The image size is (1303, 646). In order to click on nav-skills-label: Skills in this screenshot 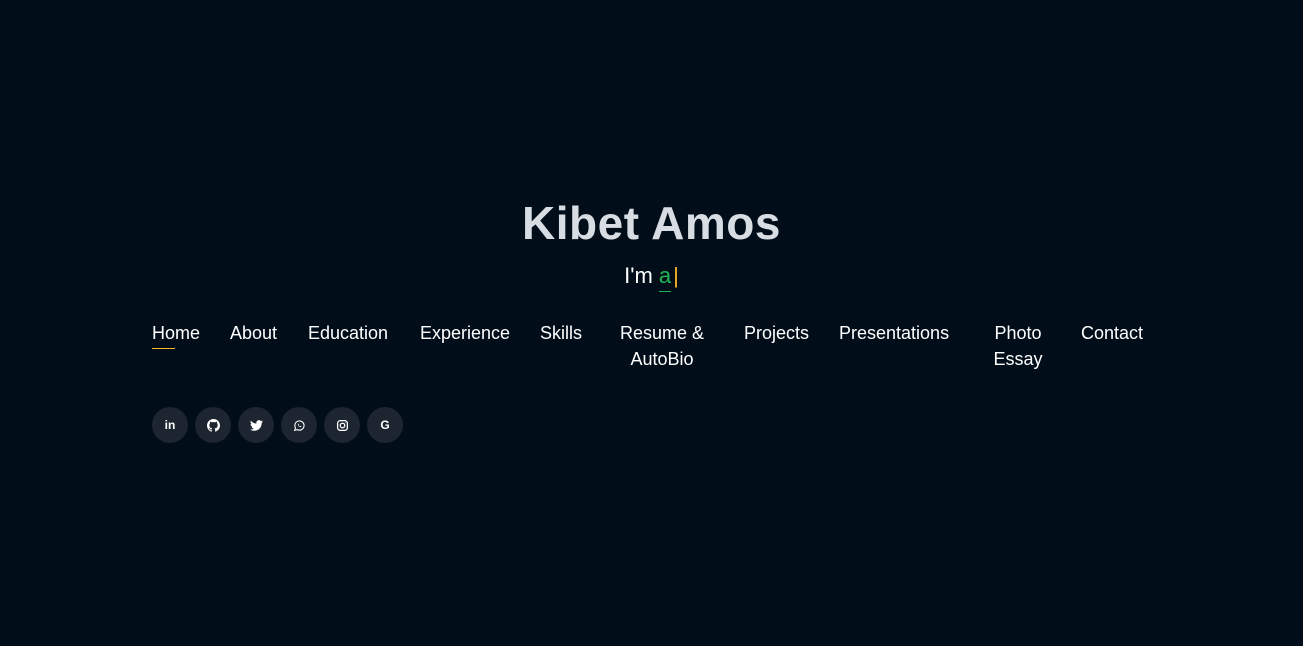, I will do `click(561, 333)`.